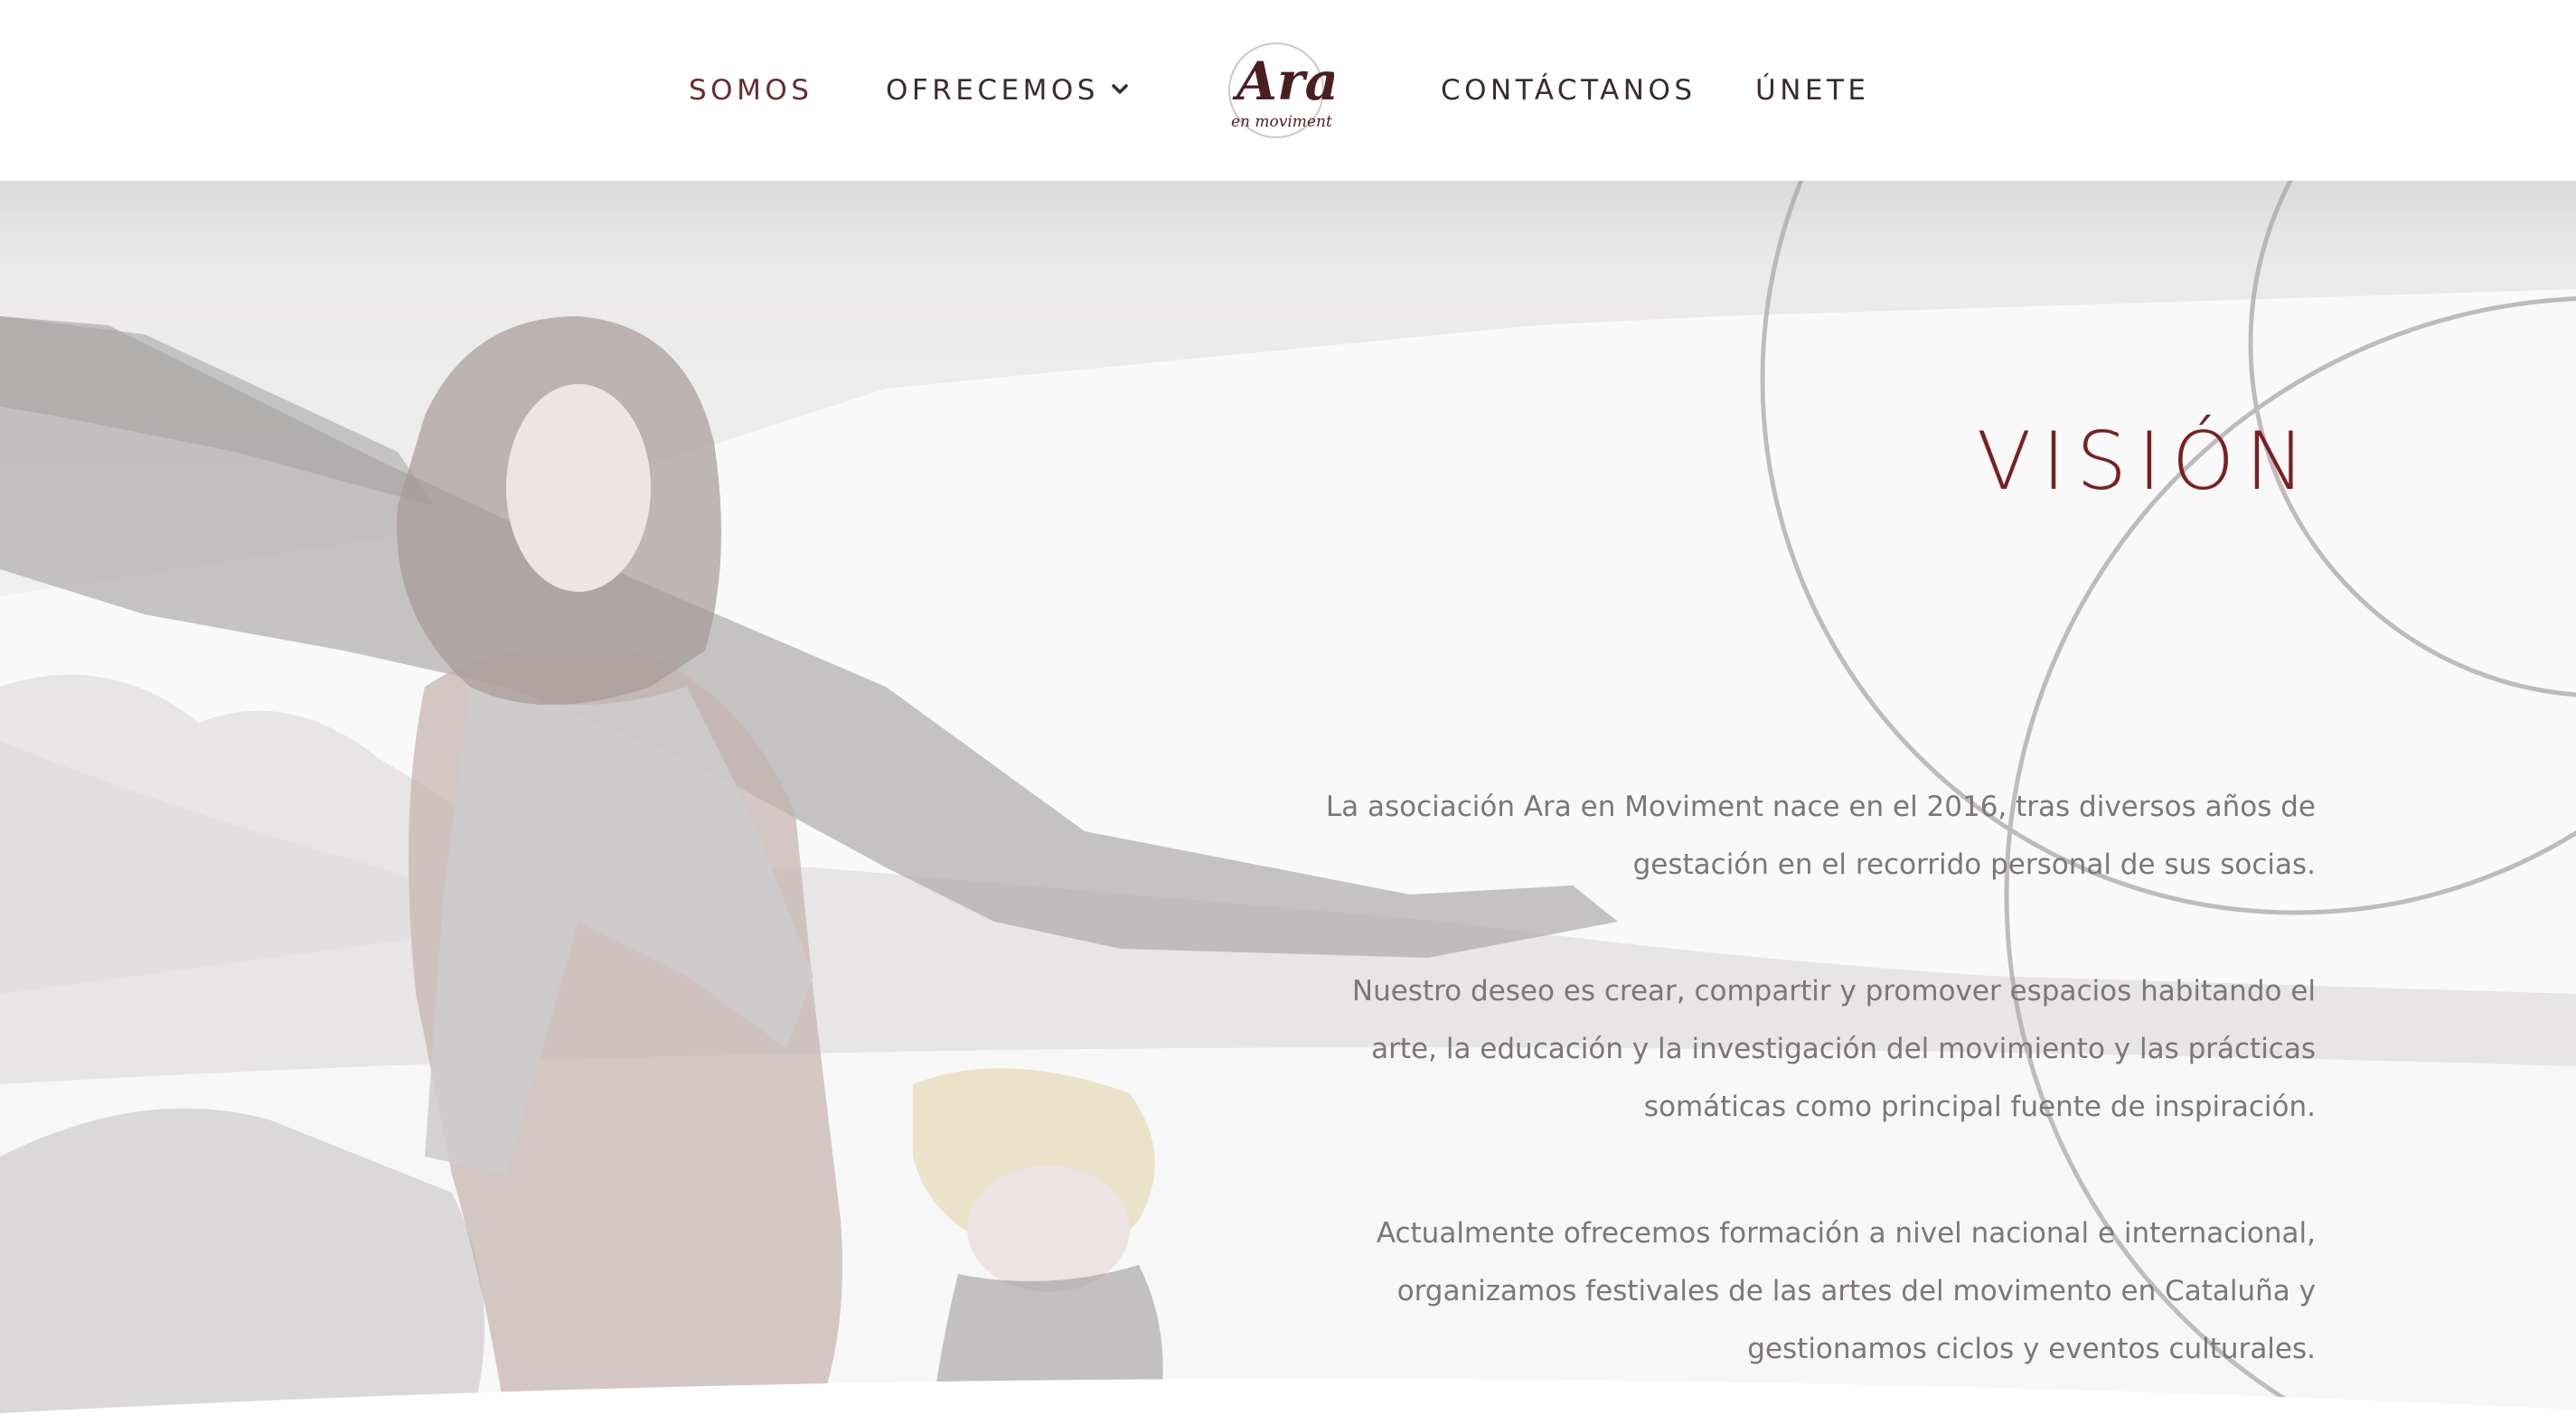 This screenshot has height=1424, width=2576. Describe the element at coordinates (993, 90) in the screenshot. I see `nav-item-ofrecemos-label: OFRECEMOS` at that location.